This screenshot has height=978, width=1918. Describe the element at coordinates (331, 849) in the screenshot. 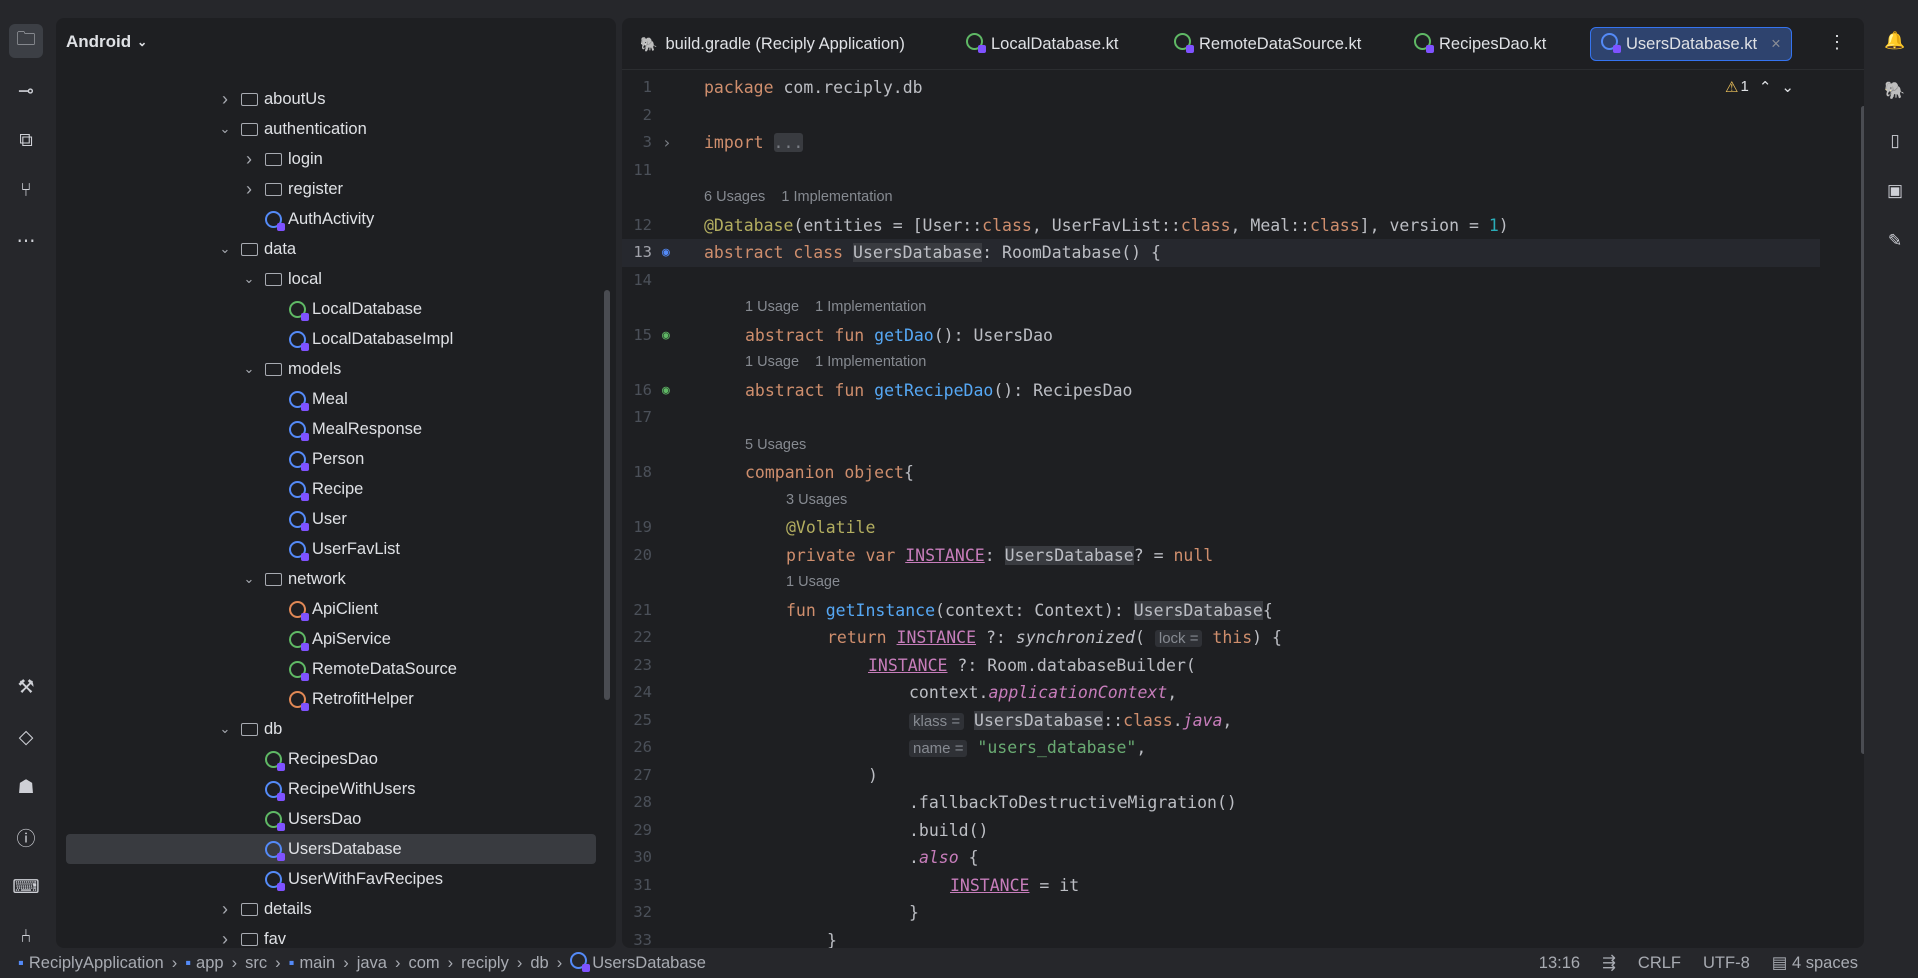

I see `tree-item-usersdatabase: UsersDatabase` at that location.